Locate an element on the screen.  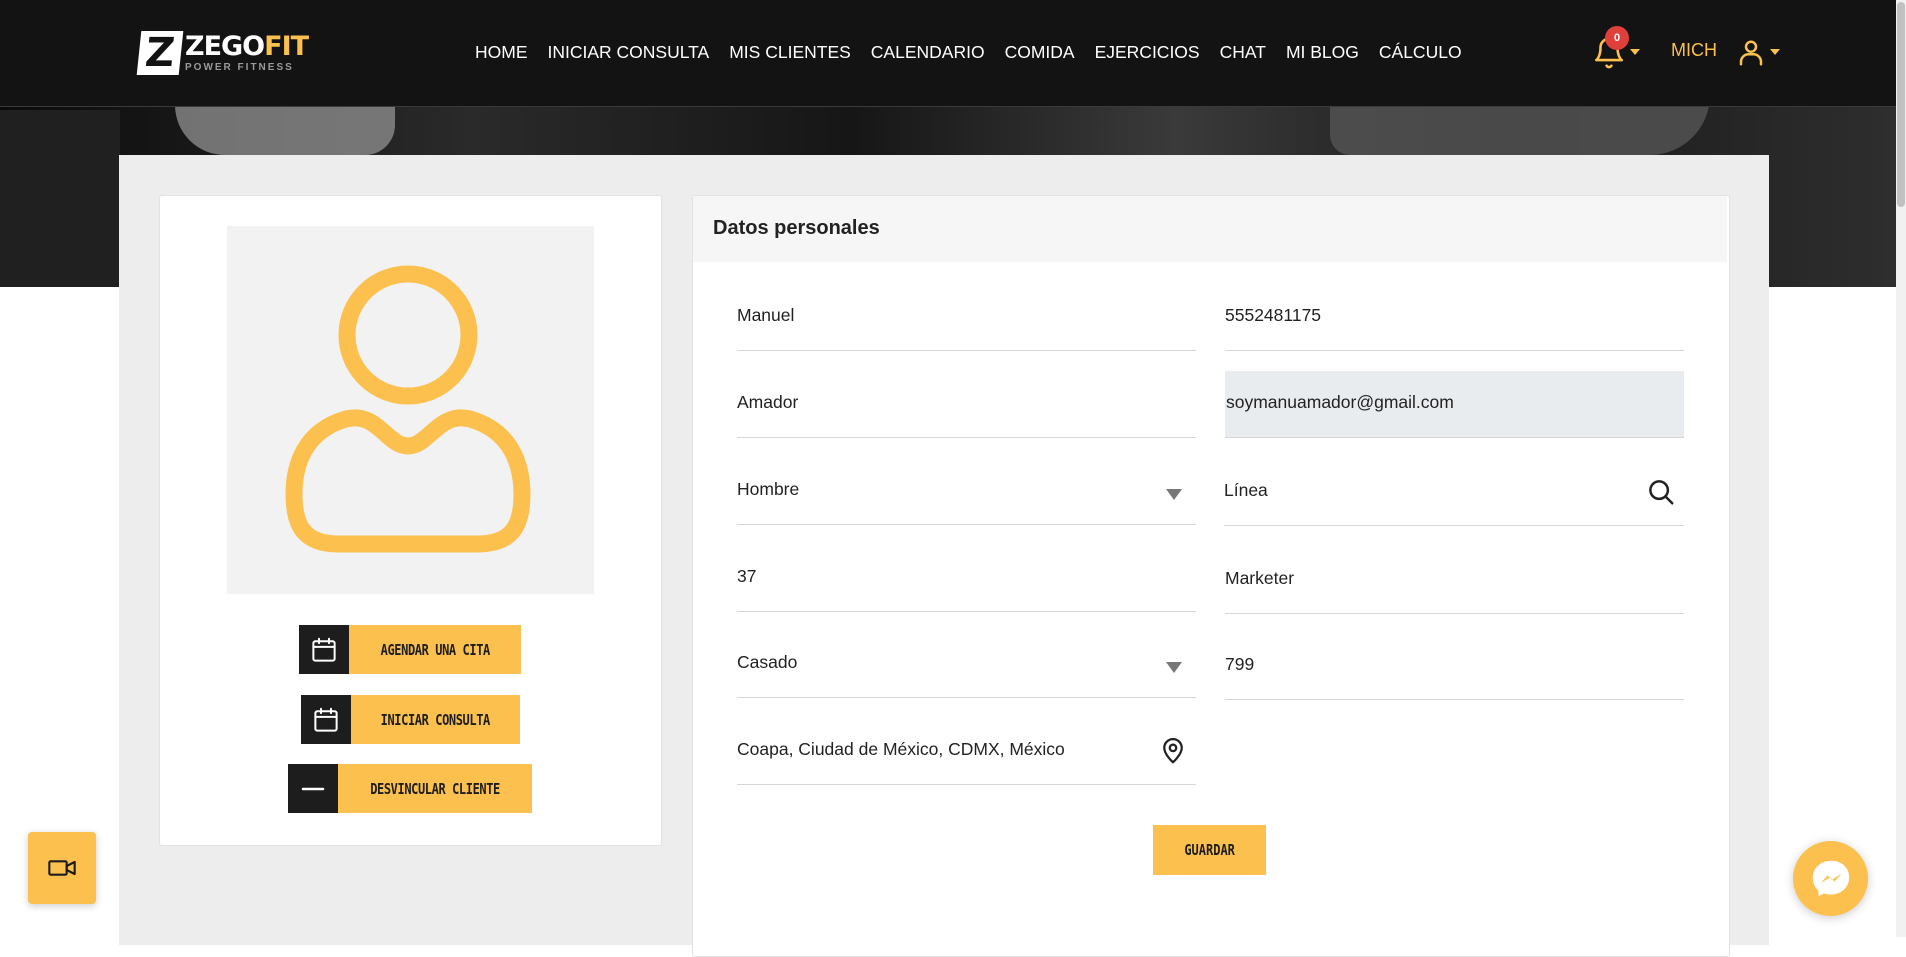
last-name-field: Amador is located at coordinates (966, 404).